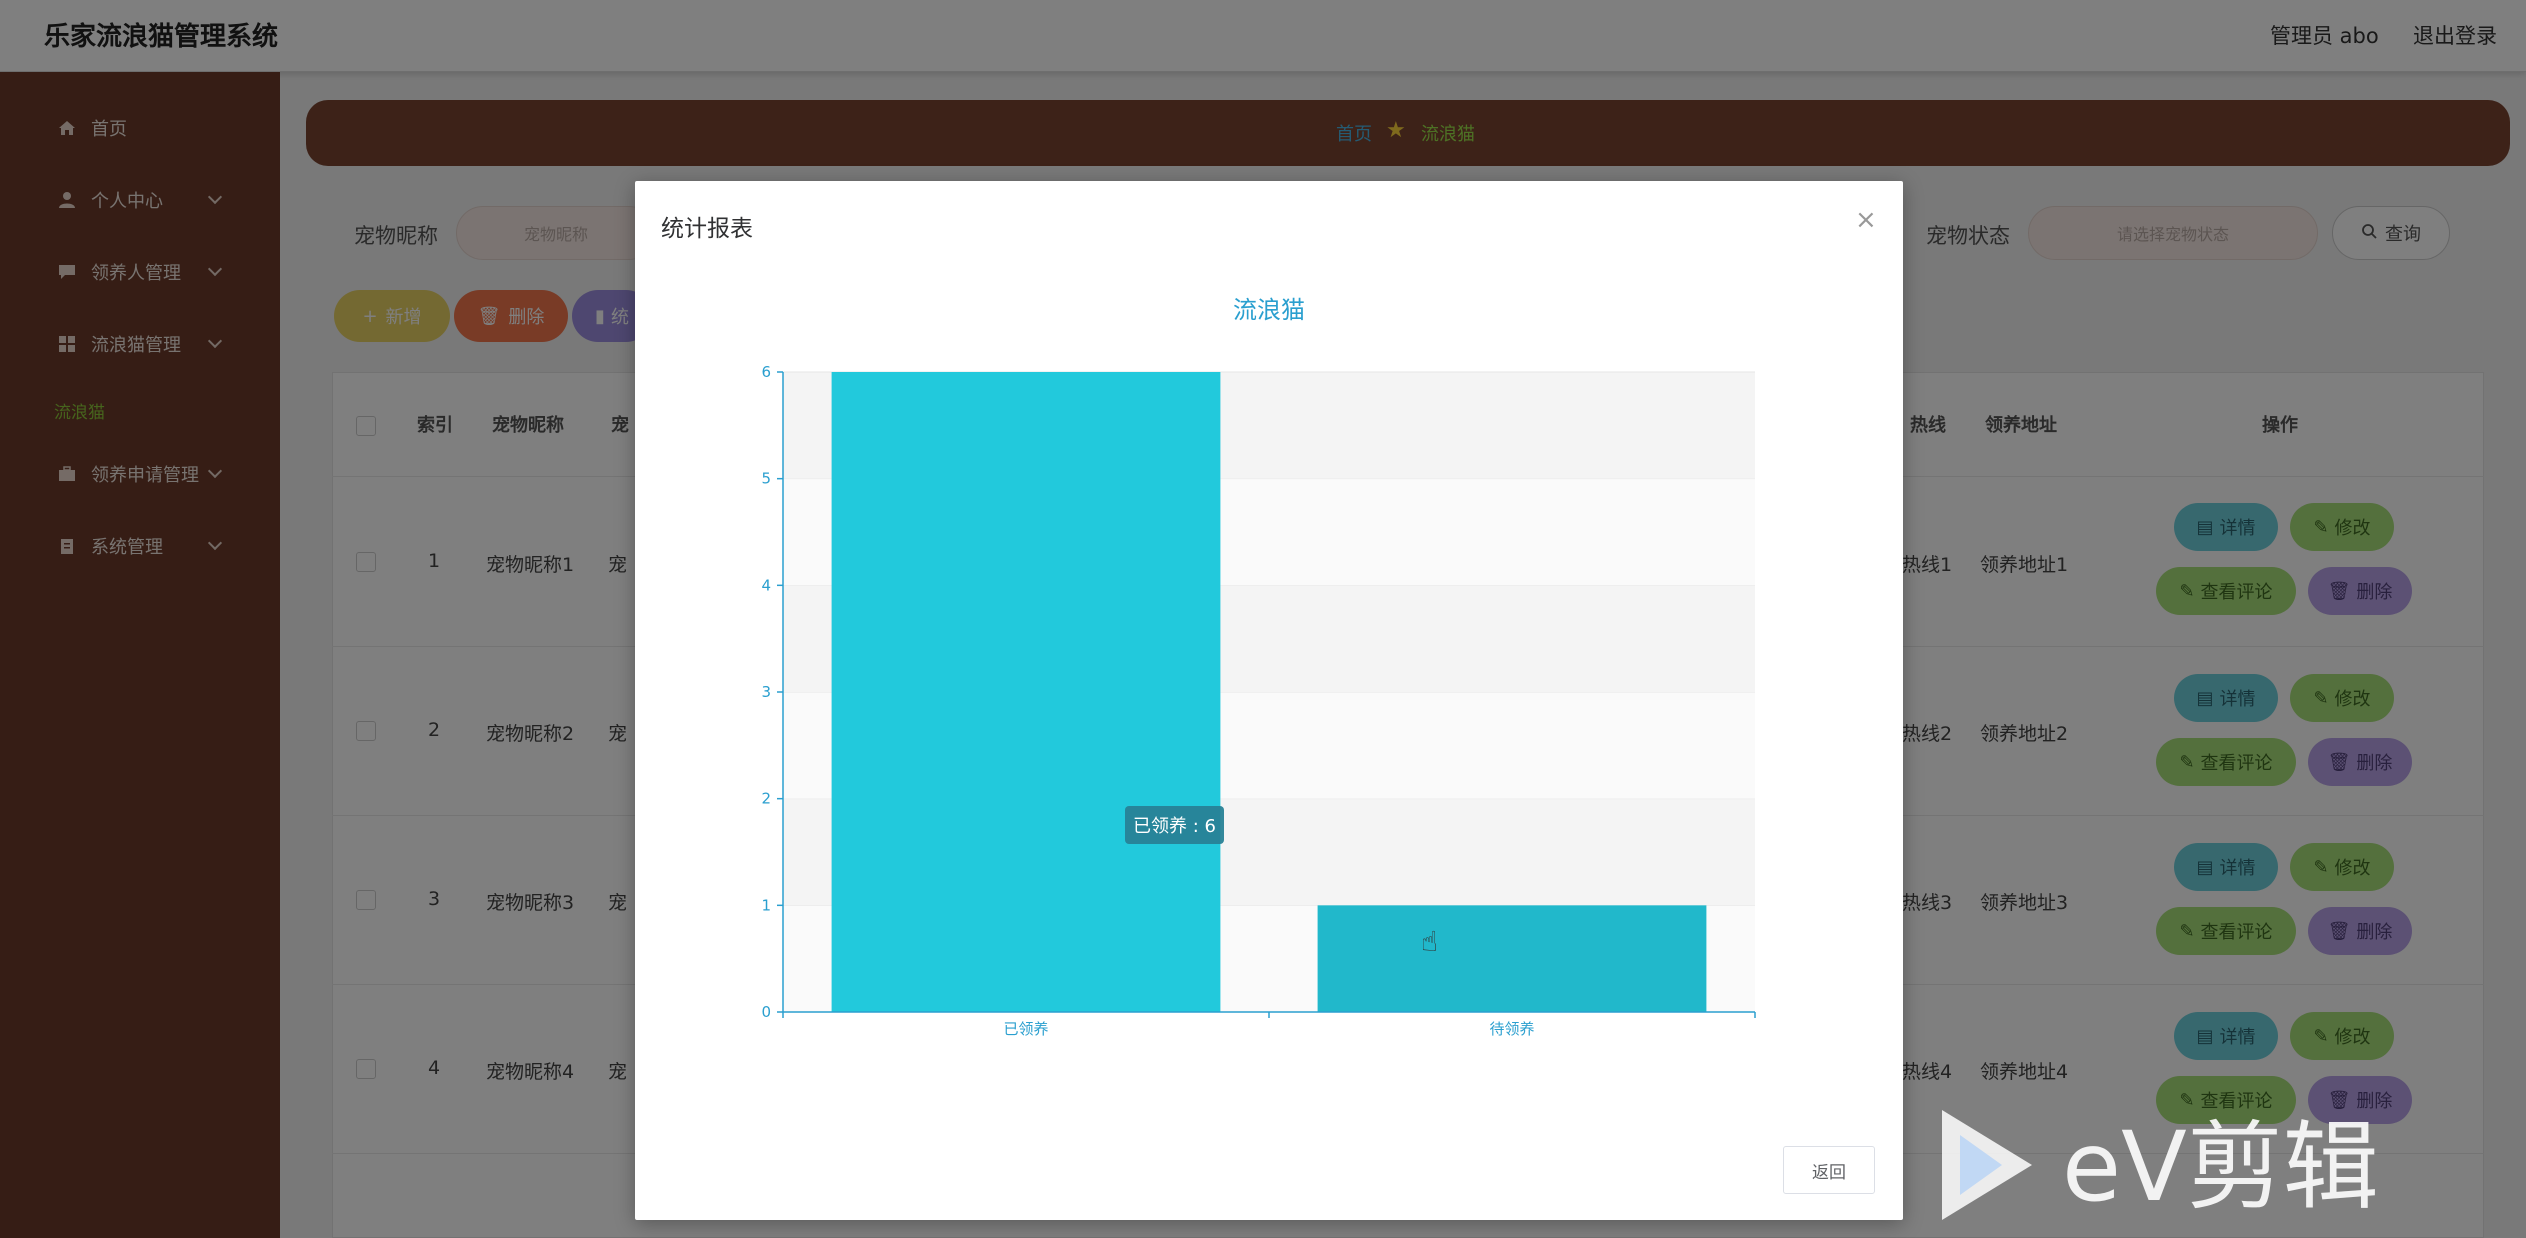 This screenshot has width=2526, height=1238. What do you see at coordinates (766, 372) in the screenshot?
I see `y-tick-label: 6` at bounding box center [766, 372].